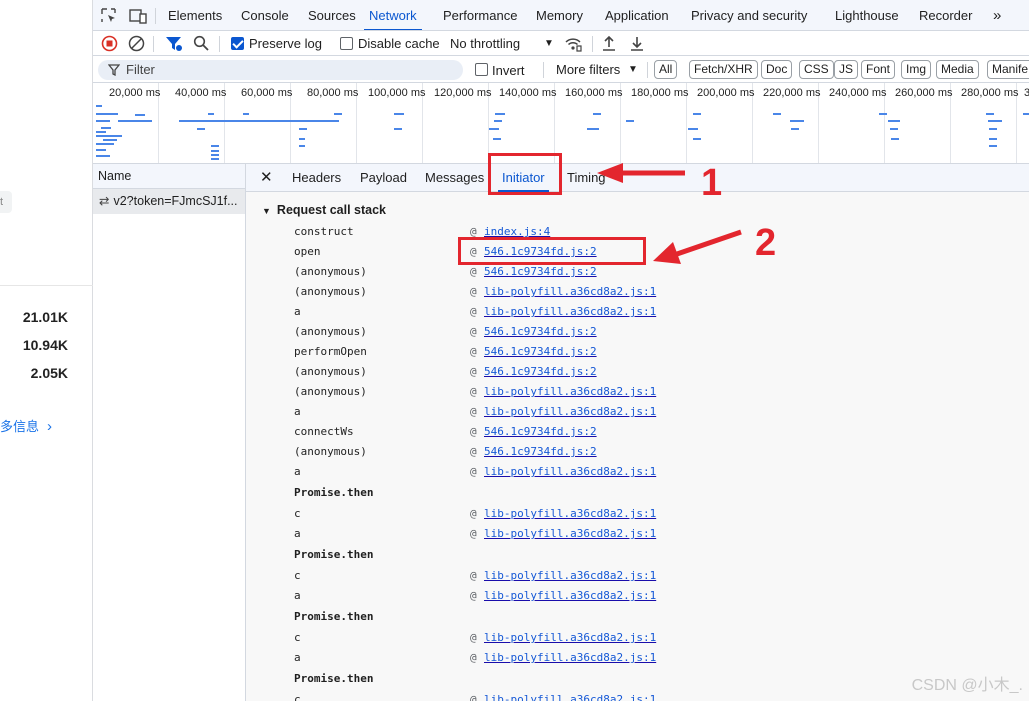 The width and height of the screenshot is (1029, 701). I want to click on filter-chip-media: Media, so click(957, 69).